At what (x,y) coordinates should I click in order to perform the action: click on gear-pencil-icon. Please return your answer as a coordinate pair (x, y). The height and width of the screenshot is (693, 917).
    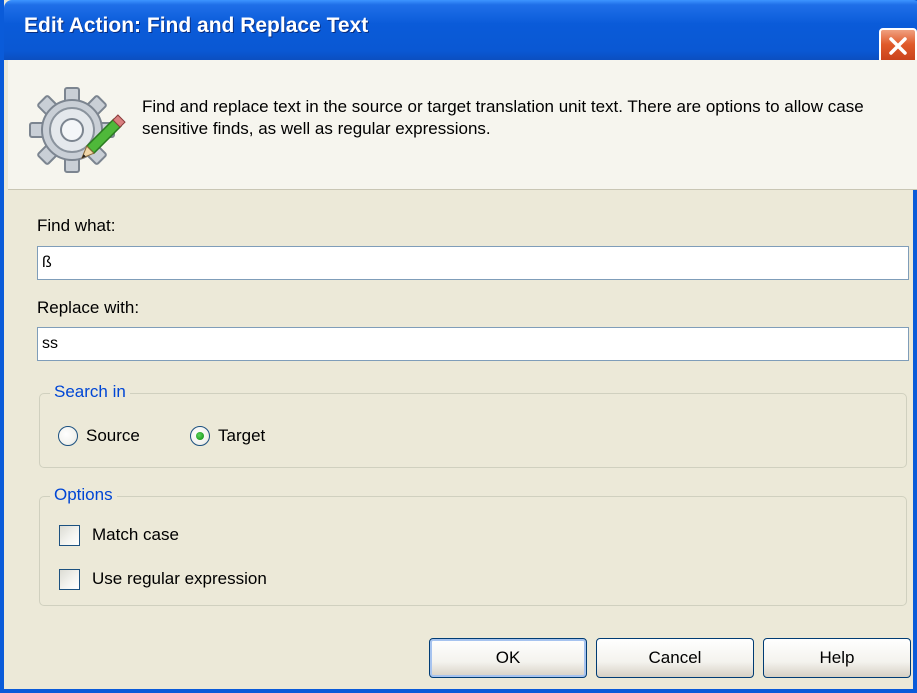
    Looking at the image, I should click on (76, 130).